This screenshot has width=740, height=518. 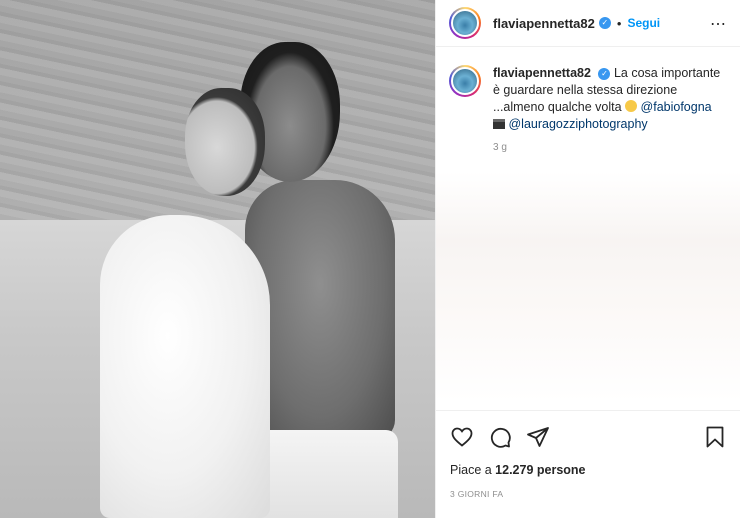 What do you see at coordinates (676, 107) in the screenshot?
I see `mention-fabiofogna: @fabiofogna` at bounding box center [676, 107].